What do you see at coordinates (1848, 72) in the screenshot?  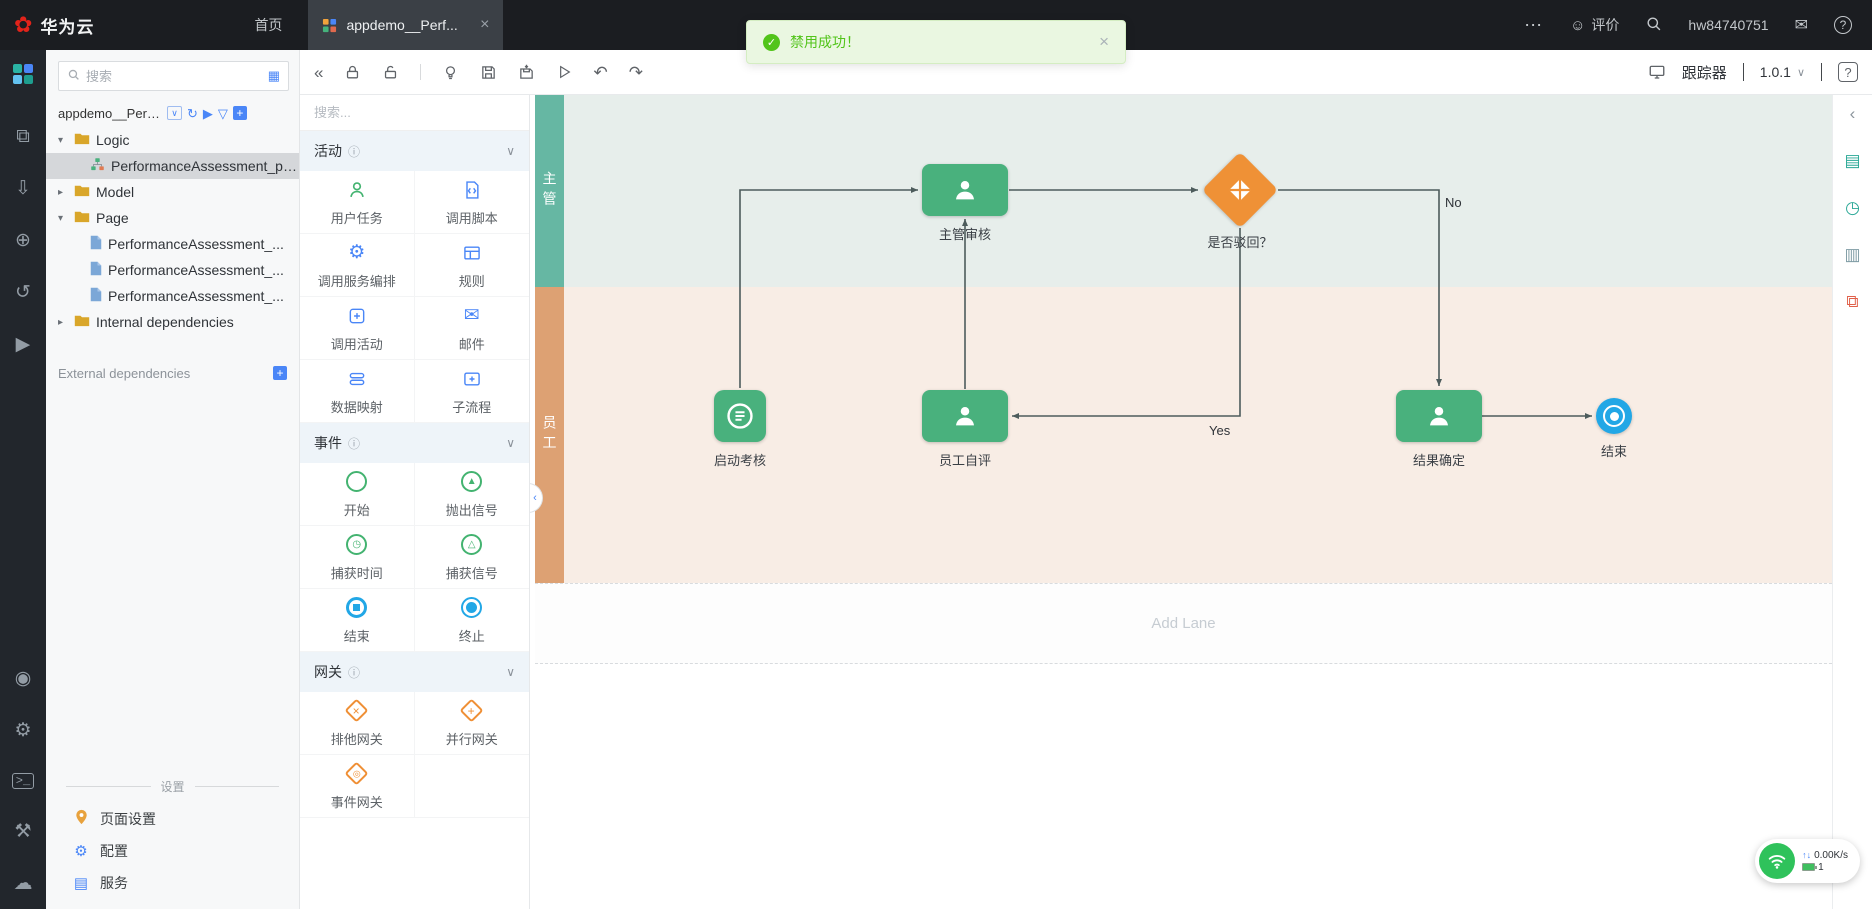 I see `toolbar-help-icon: ?` at bounding box center [1848, 72].